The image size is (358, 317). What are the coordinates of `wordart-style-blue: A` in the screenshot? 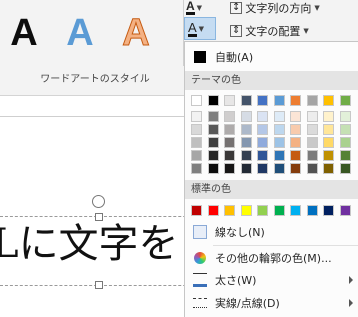 It's located at (80, 33).